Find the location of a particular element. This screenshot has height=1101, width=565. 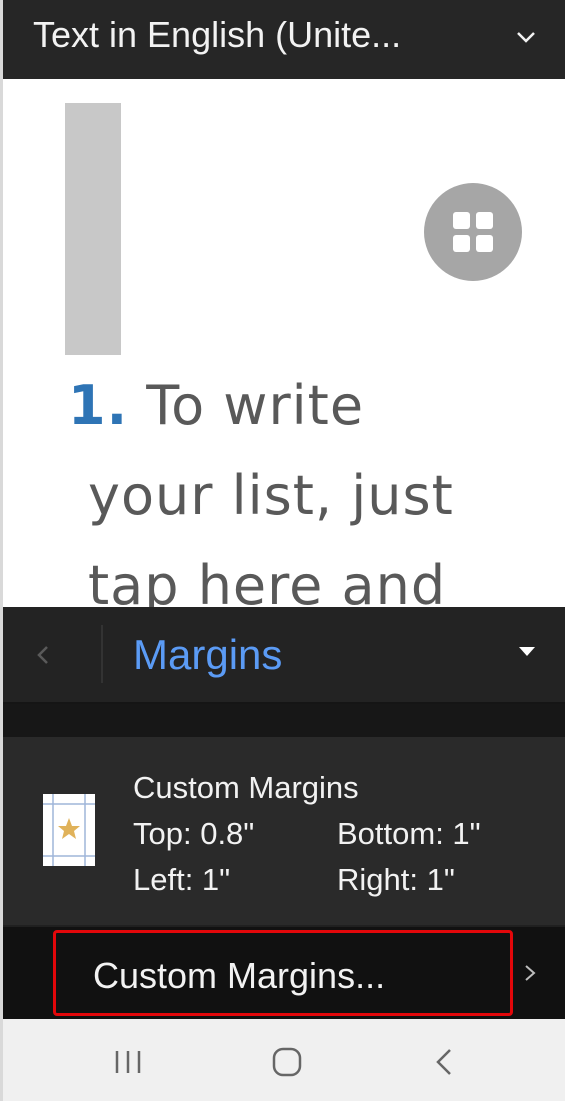

list-line-text: To write is located at coordinates (255, 405).